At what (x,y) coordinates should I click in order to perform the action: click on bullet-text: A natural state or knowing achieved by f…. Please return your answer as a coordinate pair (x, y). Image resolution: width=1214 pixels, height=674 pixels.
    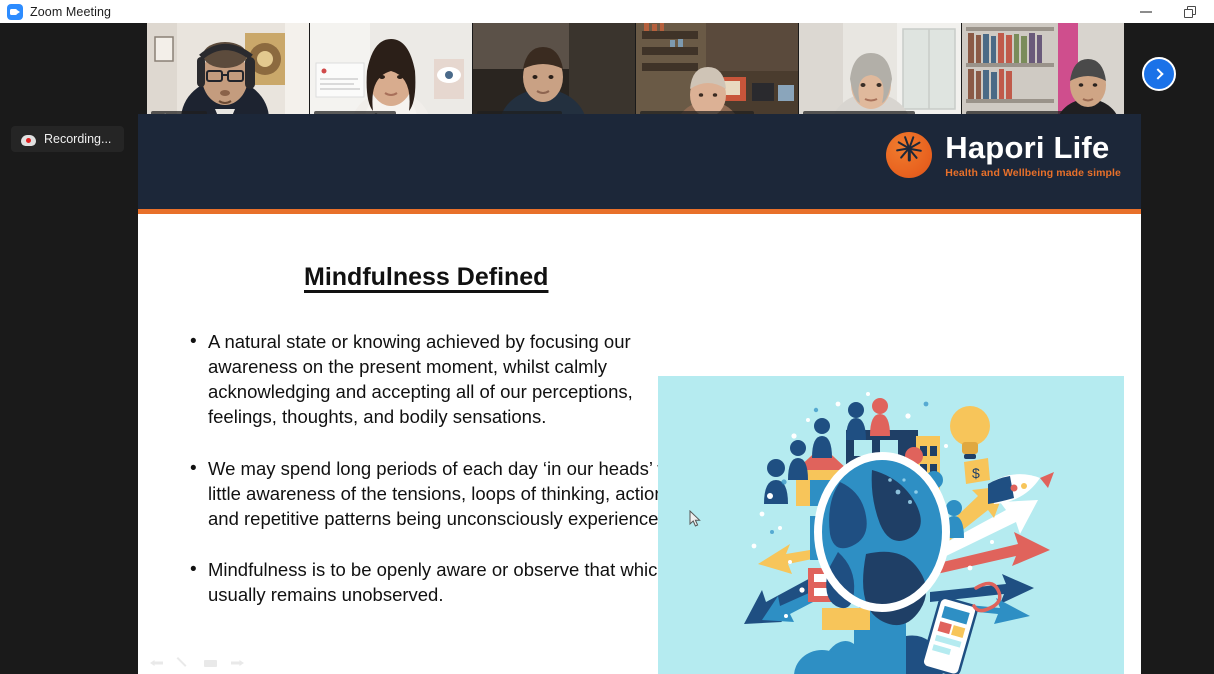
    Looking at the image, I should click on (420, 379).